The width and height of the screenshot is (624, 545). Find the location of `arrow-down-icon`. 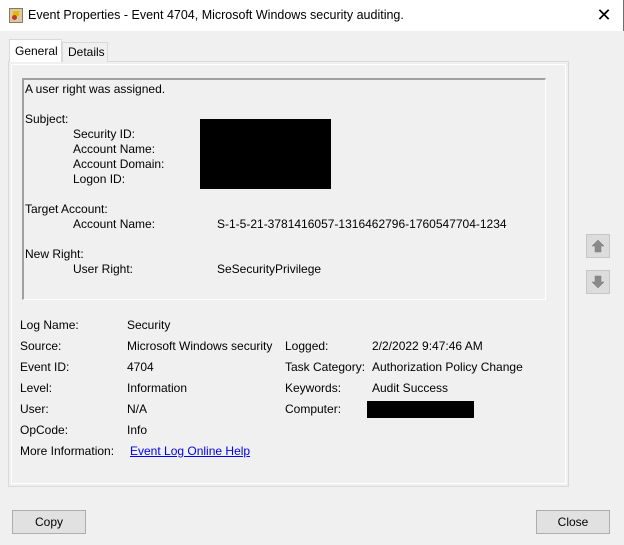

arrow-down-icon is located at coordinates (598, 282).